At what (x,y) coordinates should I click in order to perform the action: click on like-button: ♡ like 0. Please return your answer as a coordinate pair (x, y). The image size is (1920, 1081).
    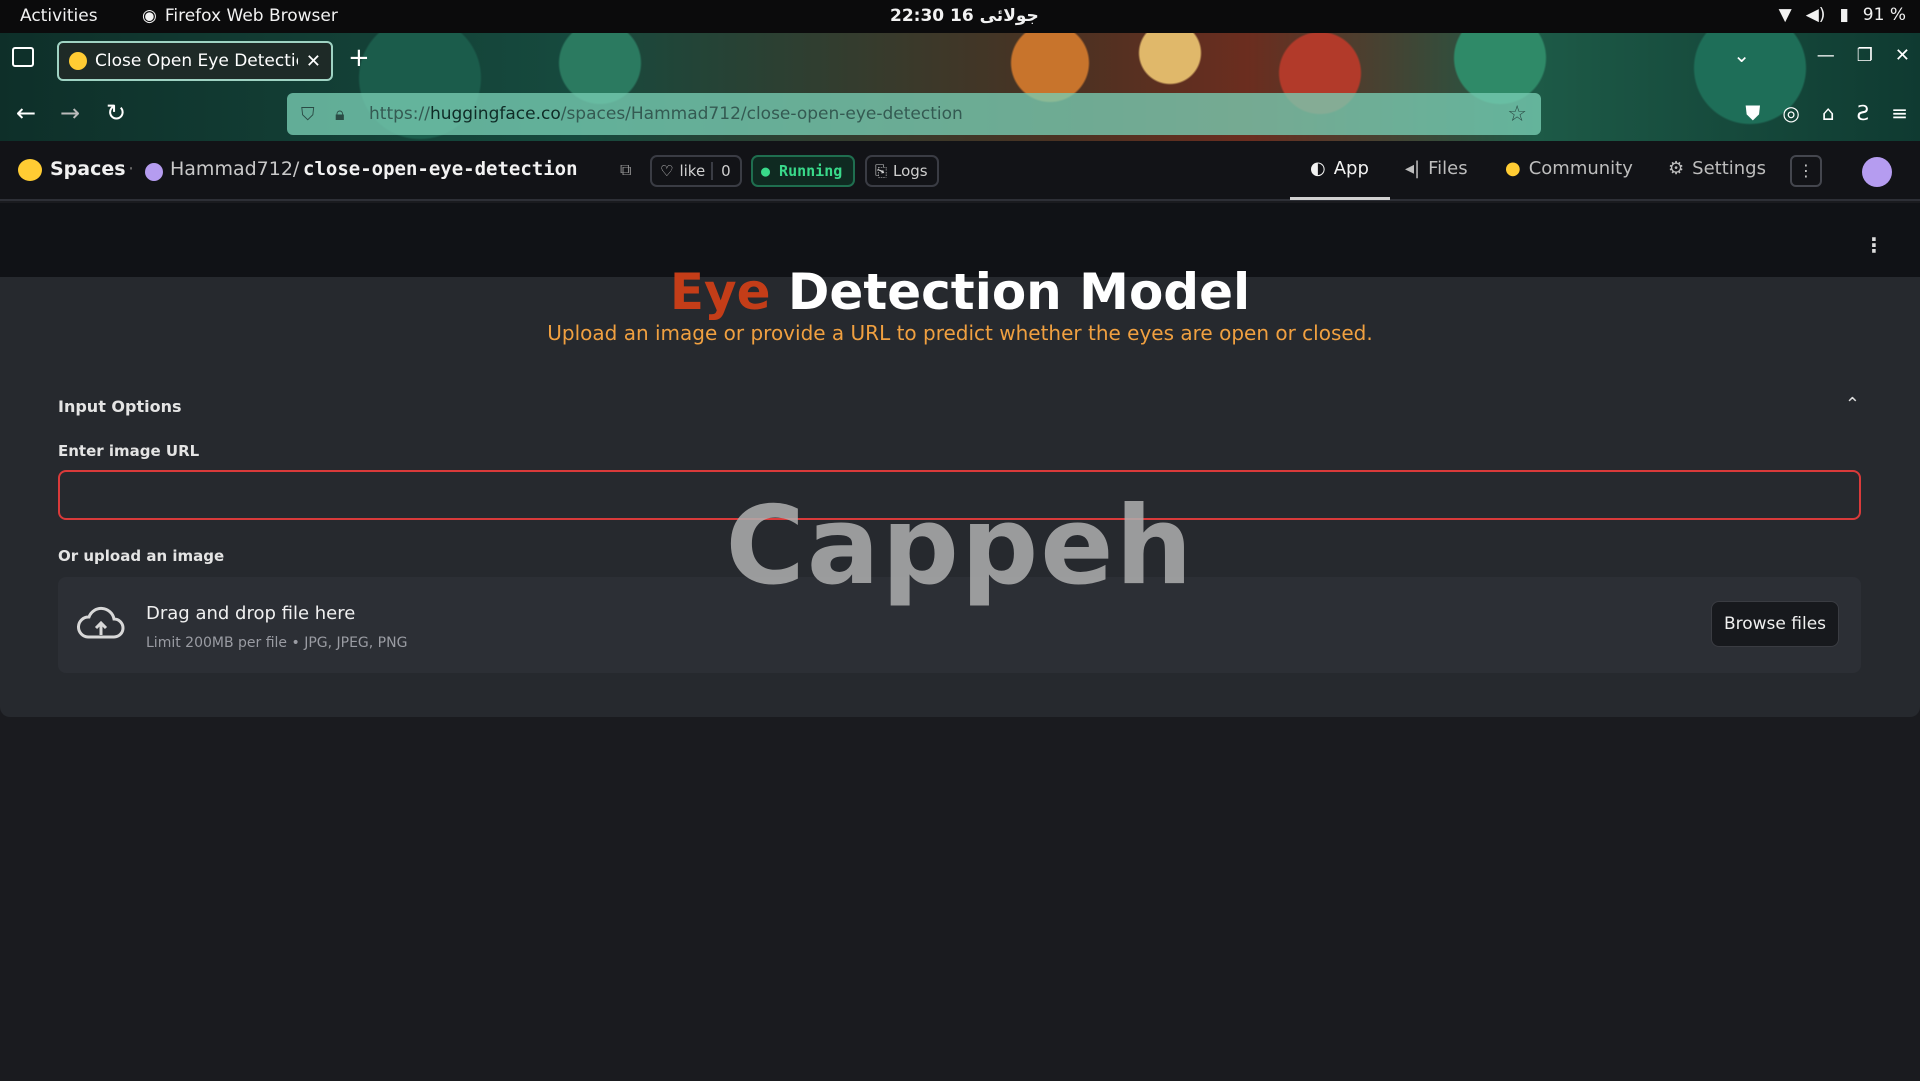
    Looking at the image, I should click on (696, 171).